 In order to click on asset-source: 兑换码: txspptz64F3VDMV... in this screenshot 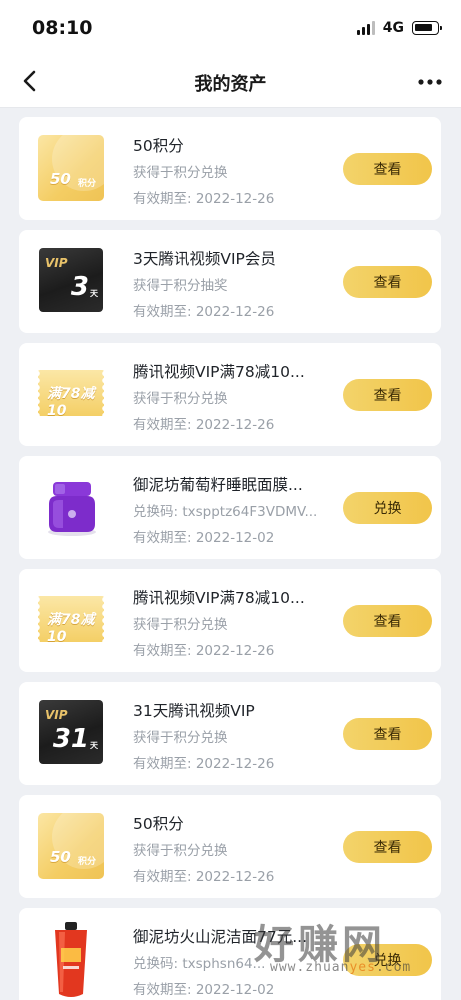, I will do `click(225, 512)`.